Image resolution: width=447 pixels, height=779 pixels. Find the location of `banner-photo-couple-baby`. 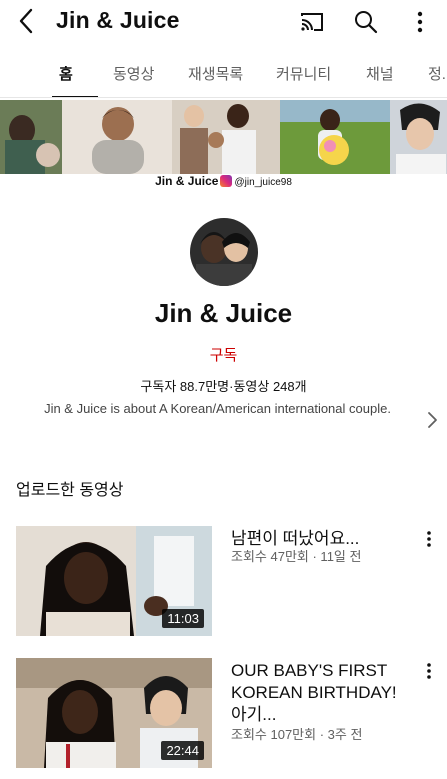

banner-photo-couple-baby is located at coordinates (31, 137).